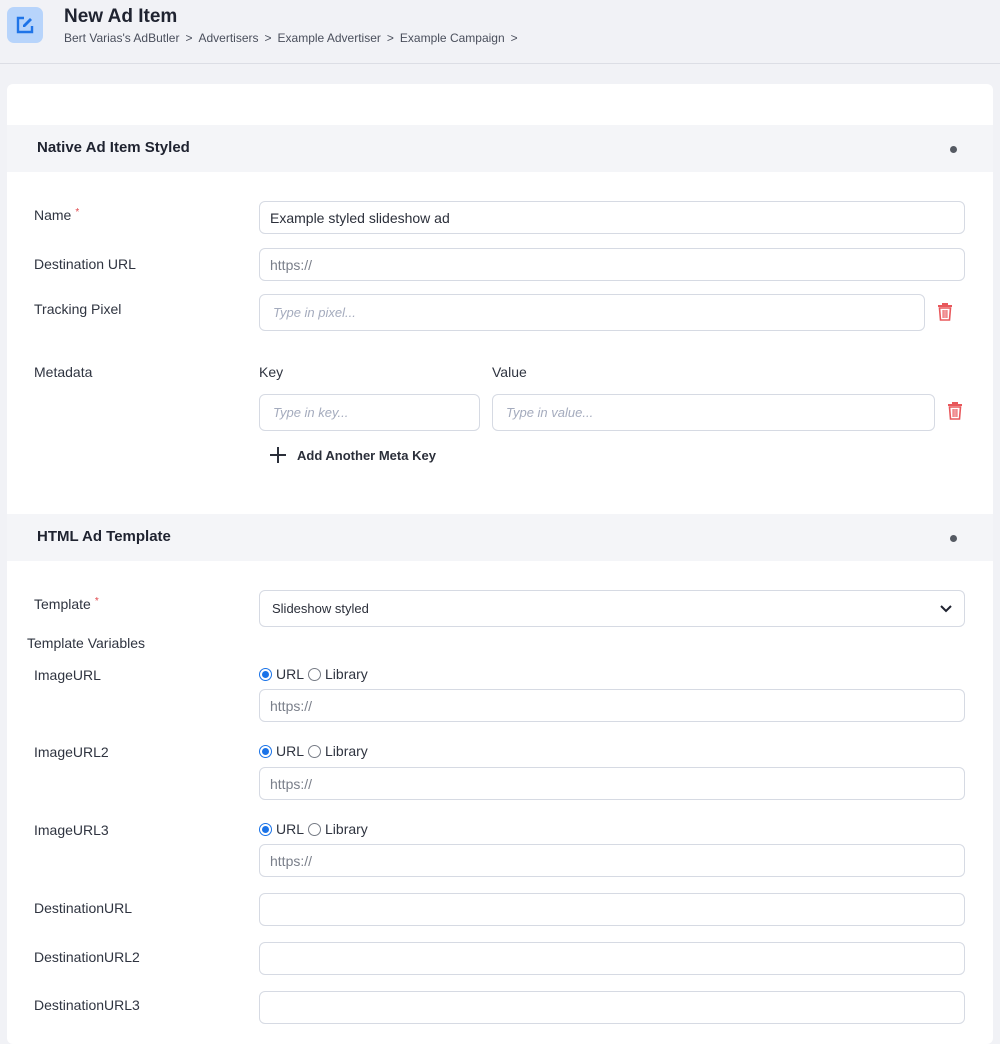 Image resolution: width=1000 pixels, height=1044 pixels. Describe the element at coordinates (113, 147) in the screenshot. I see `section-title: Native Ad Item Styled` at that location.